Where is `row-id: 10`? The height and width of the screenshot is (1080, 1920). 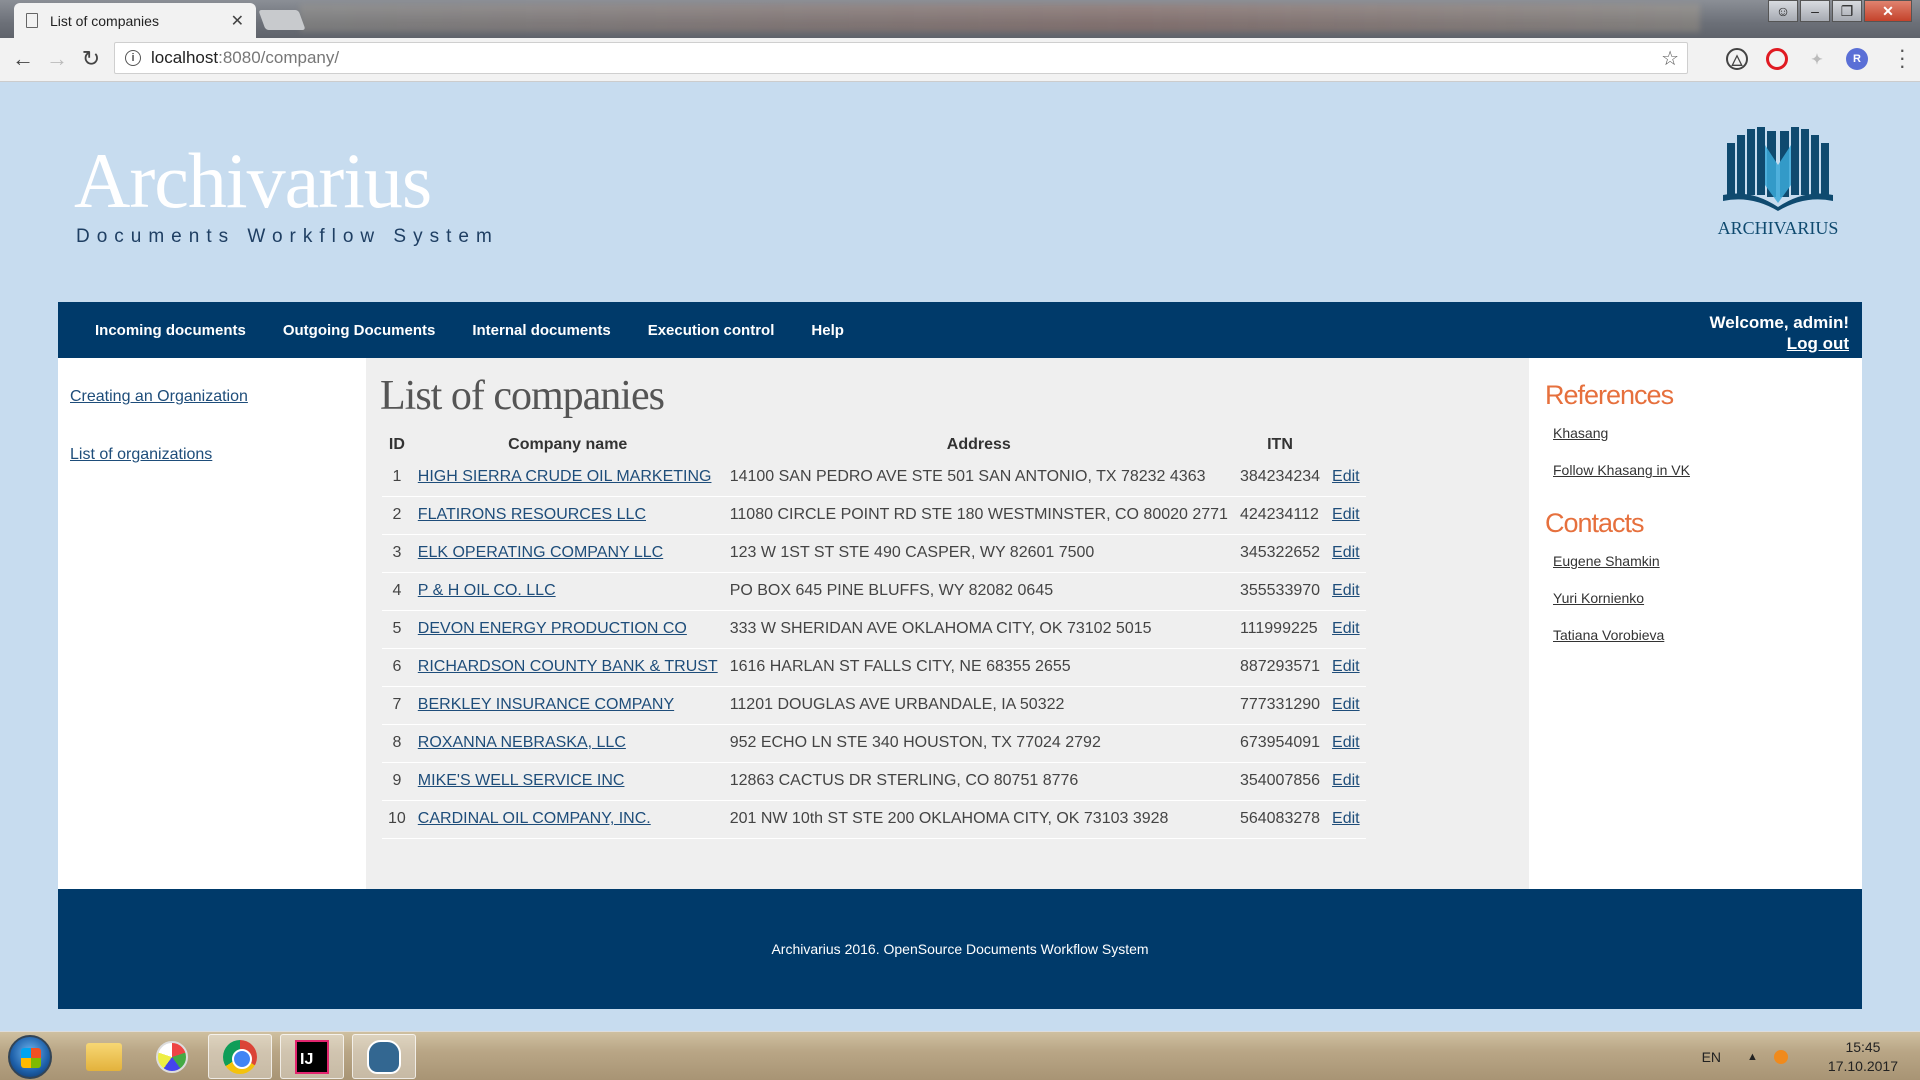 row-id: 10 is located at coordinates (397, 818).